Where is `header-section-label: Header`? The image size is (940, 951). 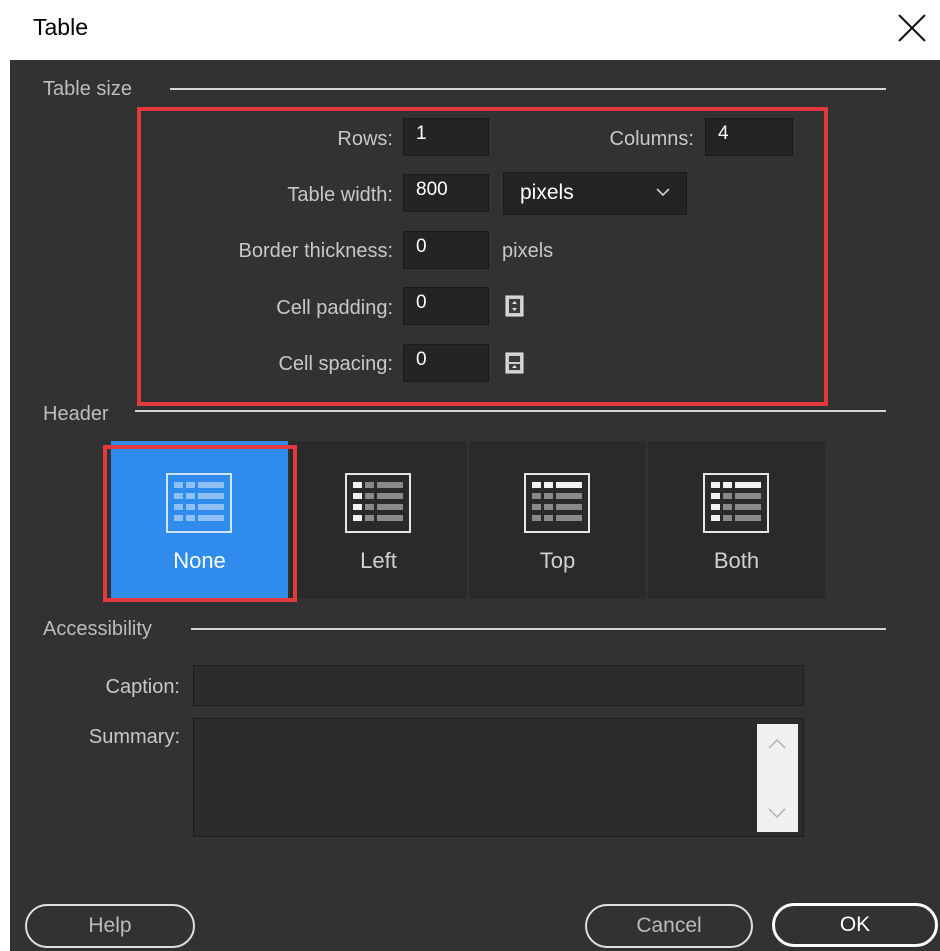 header-section-label: Header is located at coordinates (76, 414).